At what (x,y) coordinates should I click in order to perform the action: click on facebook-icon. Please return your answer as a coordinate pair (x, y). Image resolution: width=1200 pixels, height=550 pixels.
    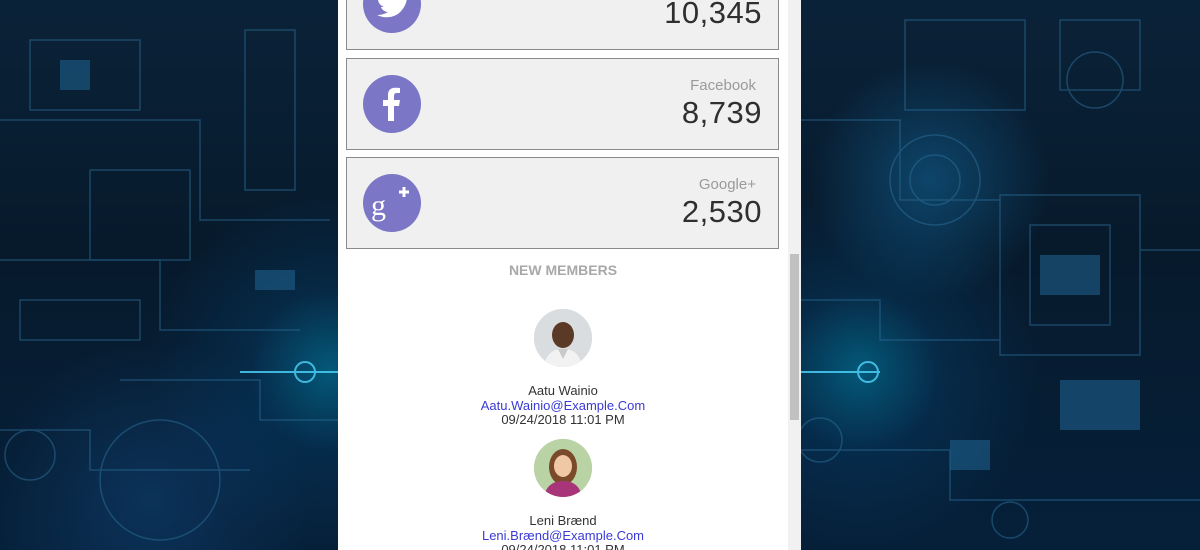
    Looking at the image, I should click on (392, 104).